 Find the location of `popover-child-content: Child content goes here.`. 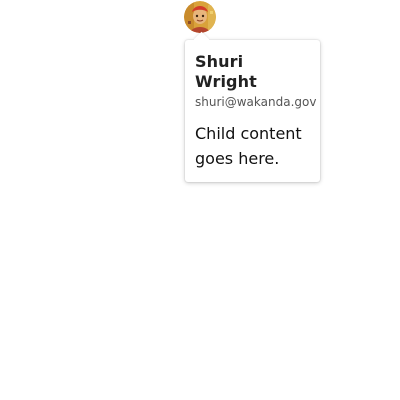

popover-child-content: Child content goes here. is located at coordinates (248, 146).